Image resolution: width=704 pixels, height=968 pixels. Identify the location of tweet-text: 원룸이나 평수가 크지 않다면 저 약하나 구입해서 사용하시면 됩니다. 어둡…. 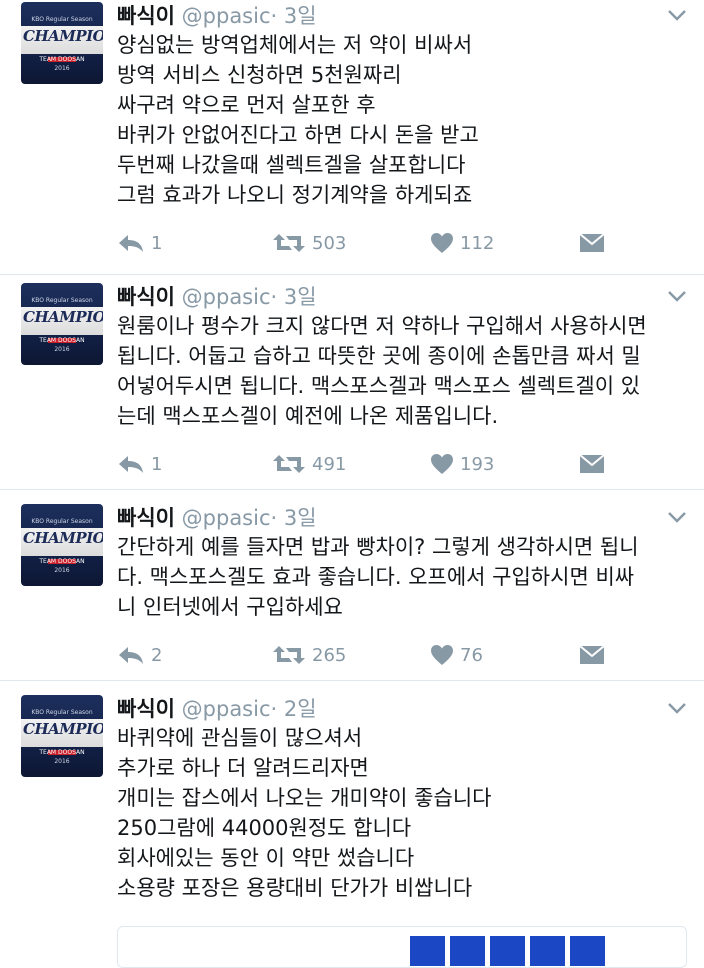
(382, 371).